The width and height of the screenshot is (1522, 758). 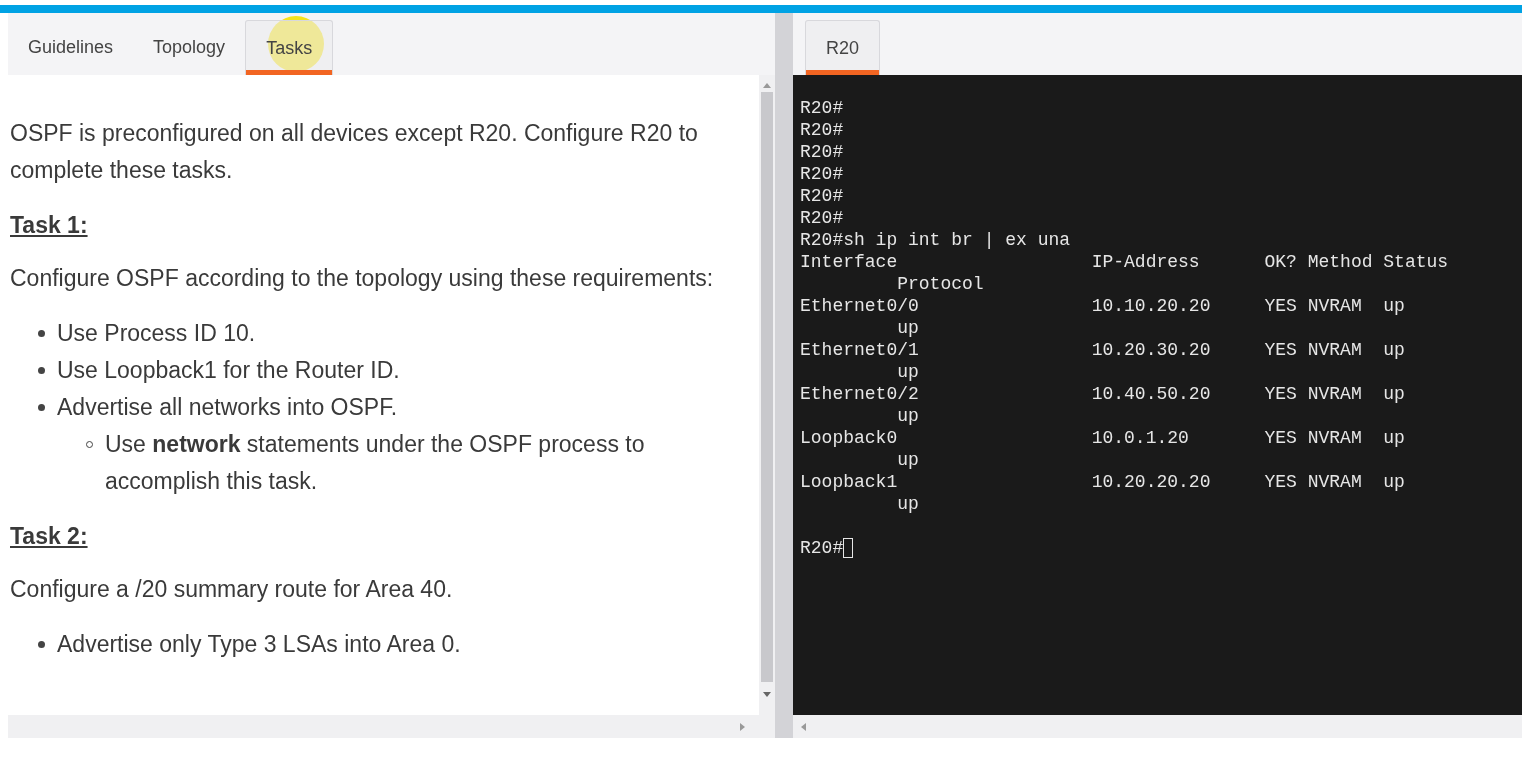 I want to click on terminal-line: Loopback0 10.0.1.20 YES NVRAM up, so click(x=1102, y=438).